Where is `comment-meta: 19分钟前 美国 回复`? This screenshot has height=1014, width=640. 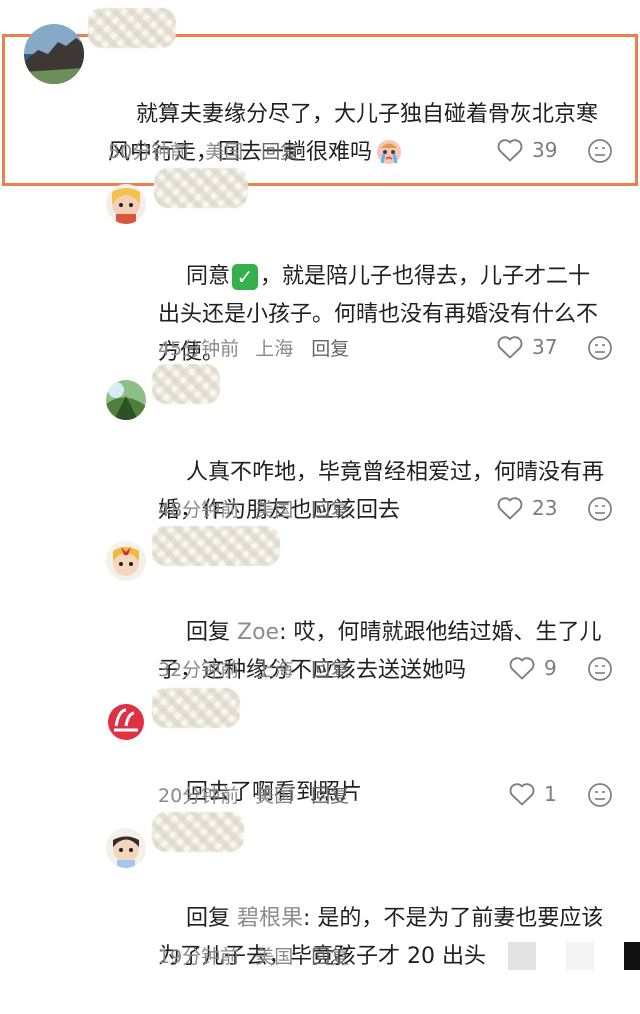
comment-meta: 19分钟前 美国 回复 is located at coordinates (261, 955).